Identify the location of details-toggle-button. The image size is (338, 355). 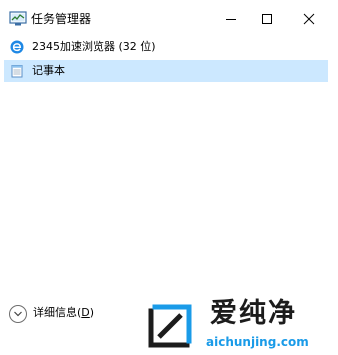
(18, 314).